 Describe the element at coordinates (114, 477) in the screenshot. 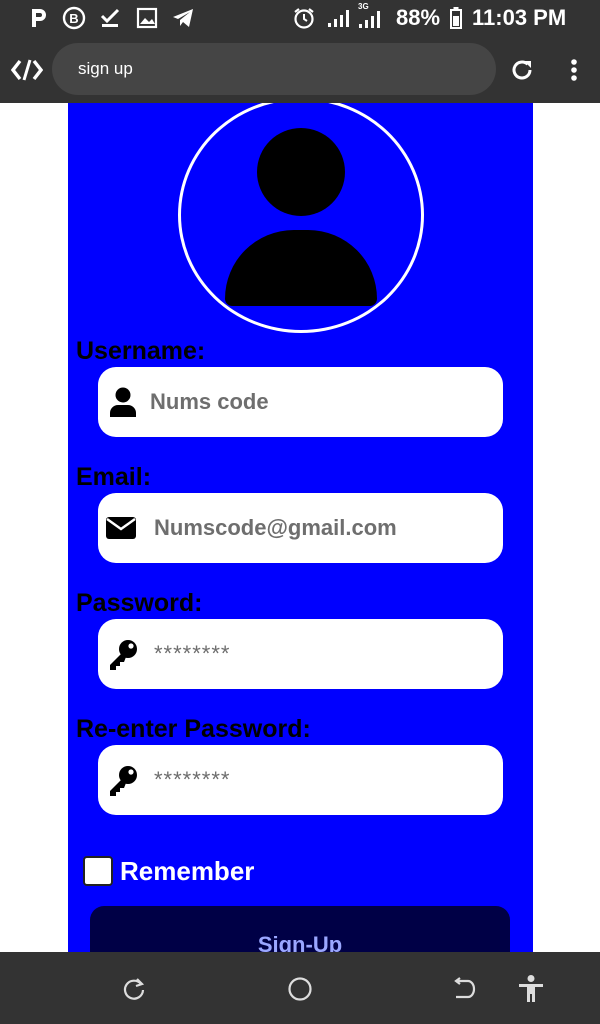

I see `email-label: Email:` at that location.